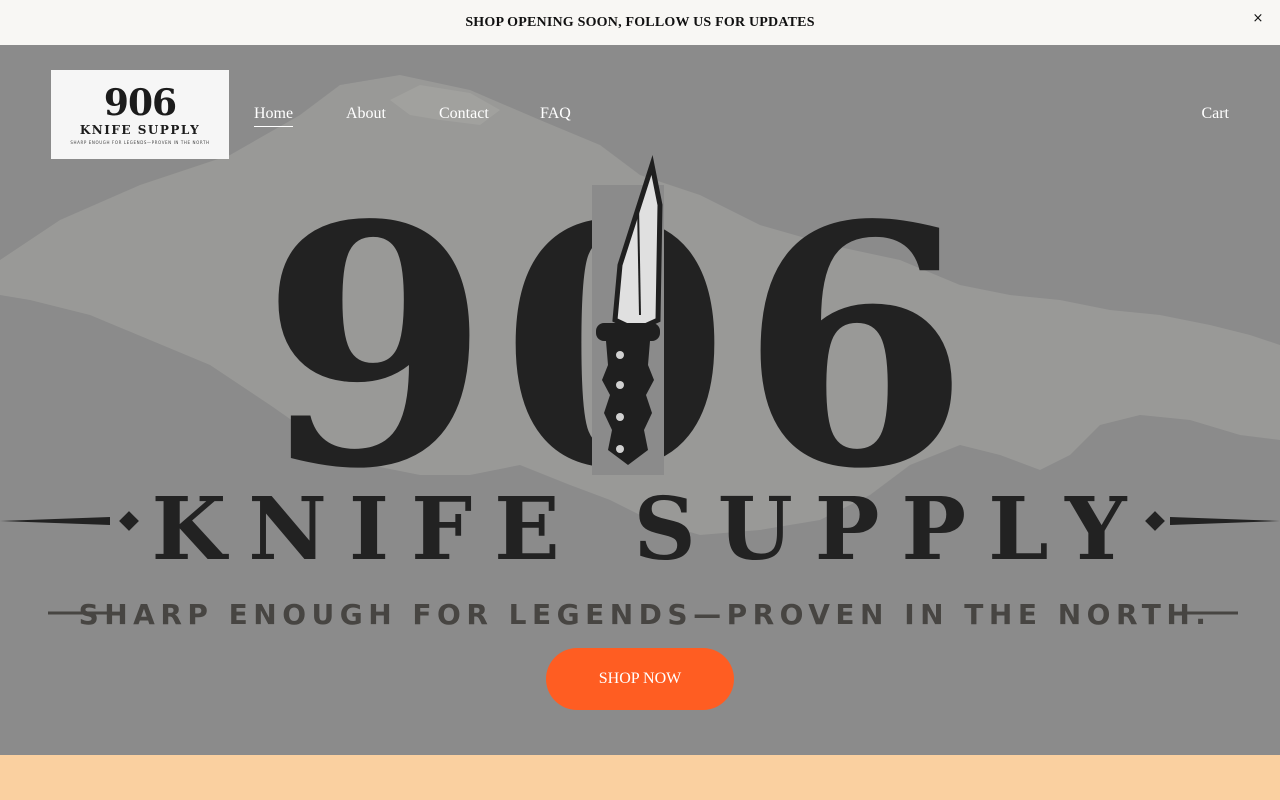 Image resolution: width=1280 pixels, height=800 pixels. Describe the element at coordinates (69, 521) in the screenshot. I see `hero-divider-left` at that location.